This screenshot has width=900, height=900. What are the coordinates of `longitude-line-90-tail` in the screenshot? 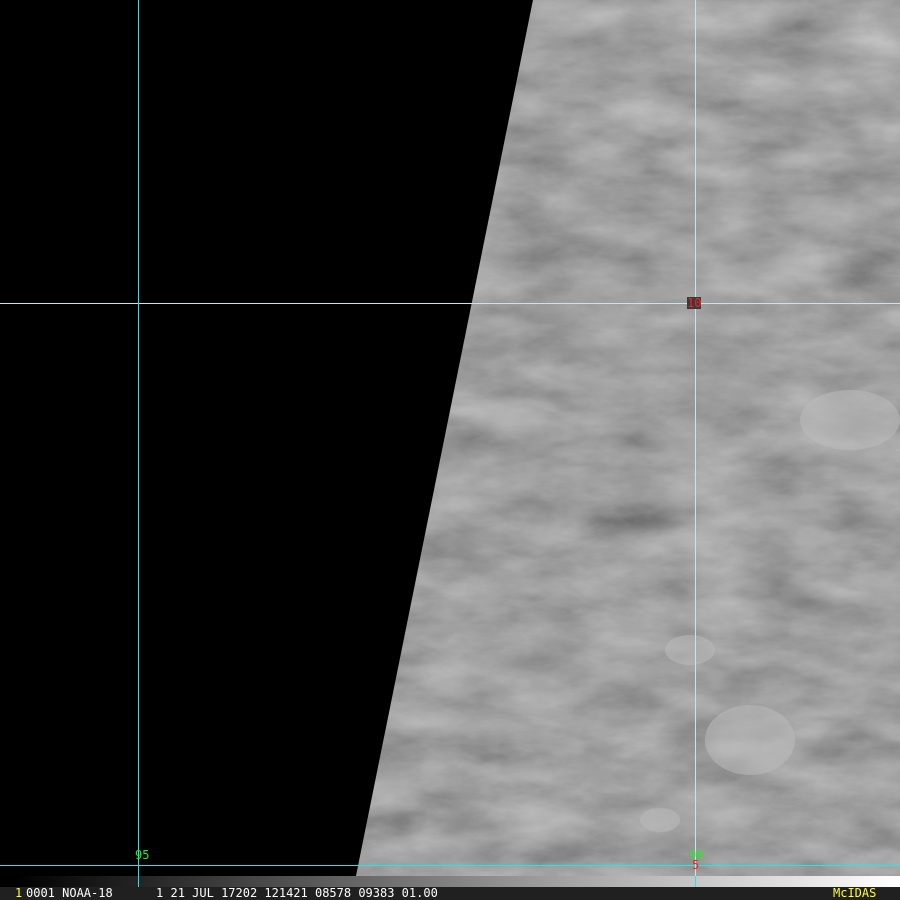 It's located at (695, 881).